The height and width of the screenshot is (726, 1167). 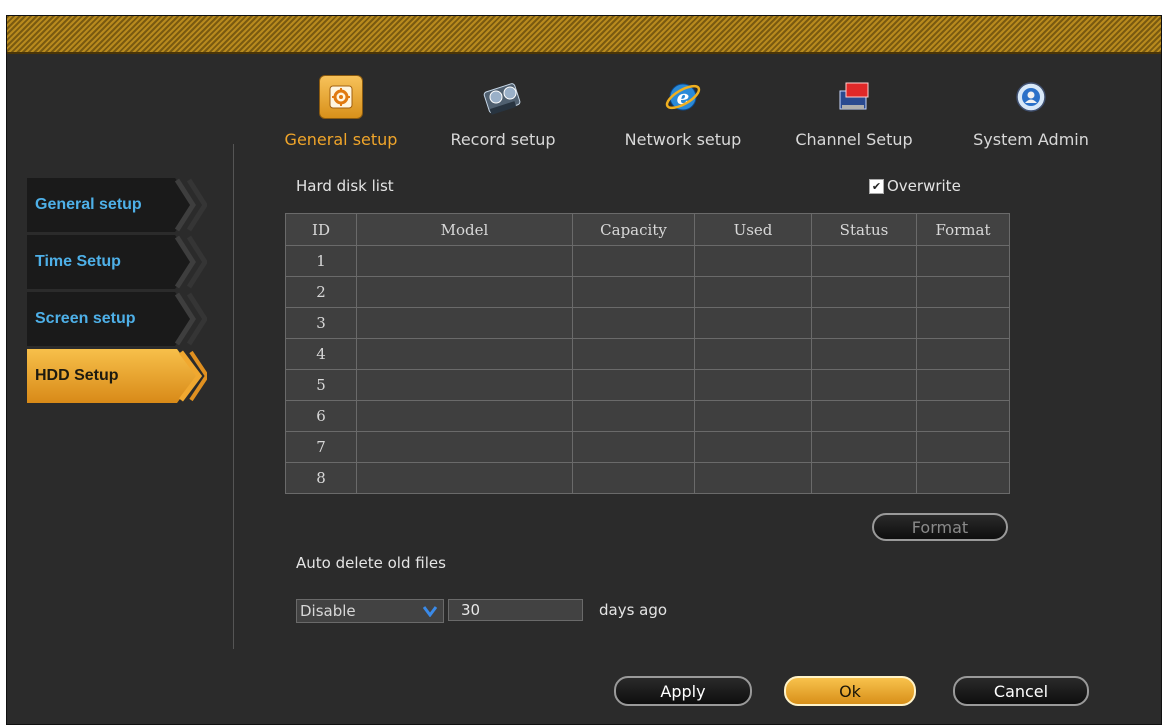 What do you see at coordinates (876, 186) in the screenshot?
I see `checkmark-icon: ✔` at bounding box center [876, 186].